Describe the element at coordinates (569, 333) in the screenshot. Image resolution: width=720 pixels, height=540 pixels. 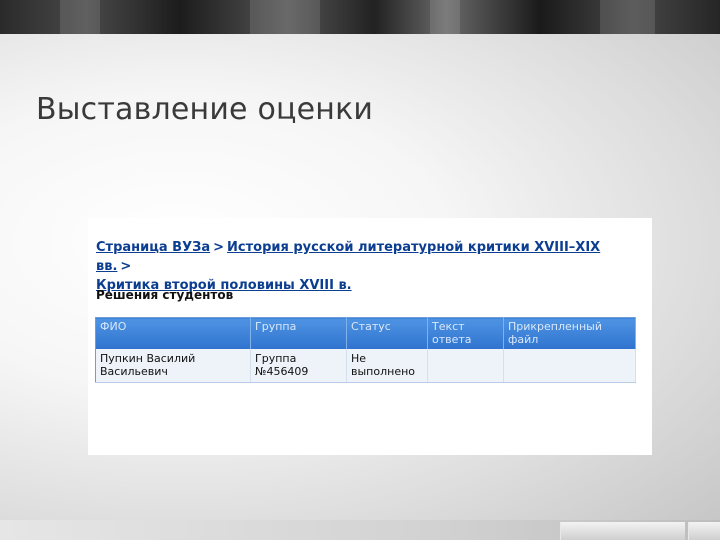
I see `column-header-attached-file: Прикрепленный файл` at that location.